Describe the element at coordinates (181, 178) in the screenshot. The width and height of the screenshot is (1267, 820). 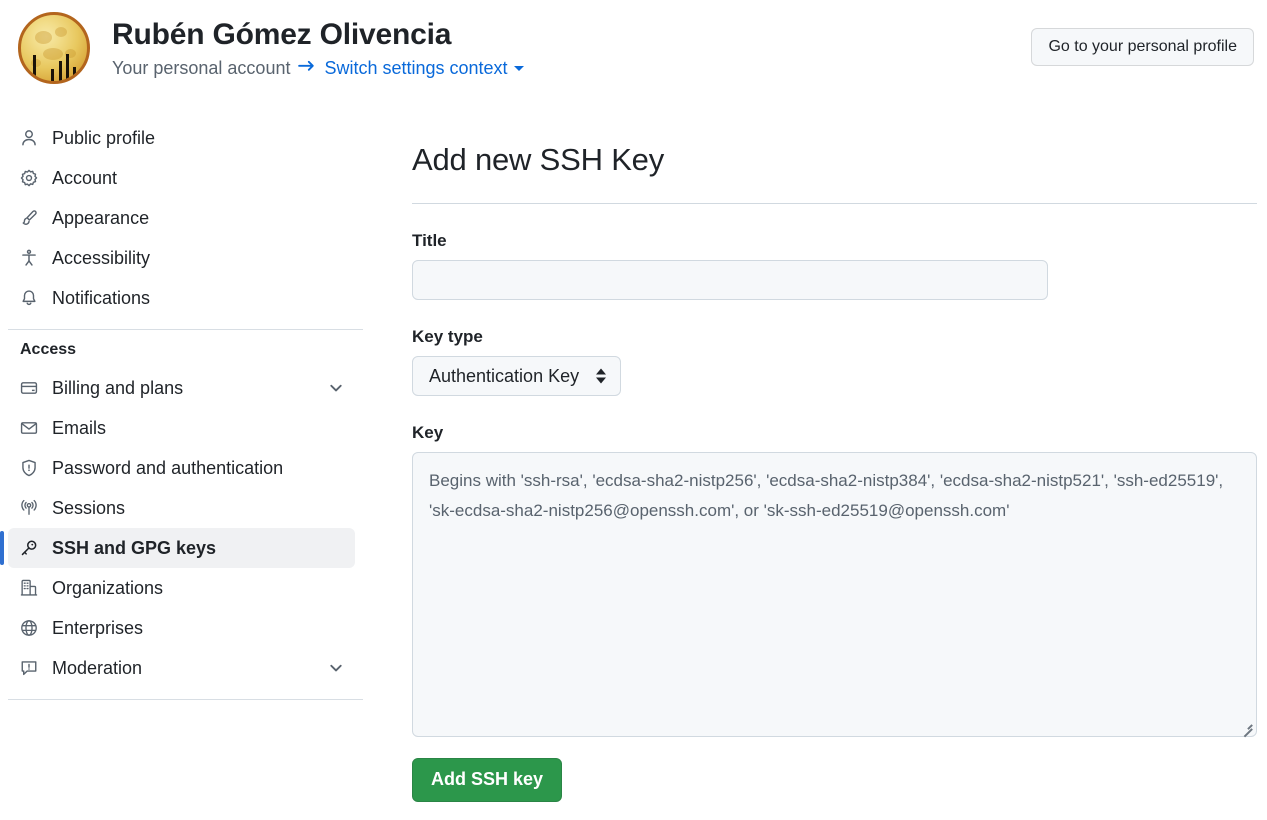
I see `sidebar-item-account: Account` at that location.